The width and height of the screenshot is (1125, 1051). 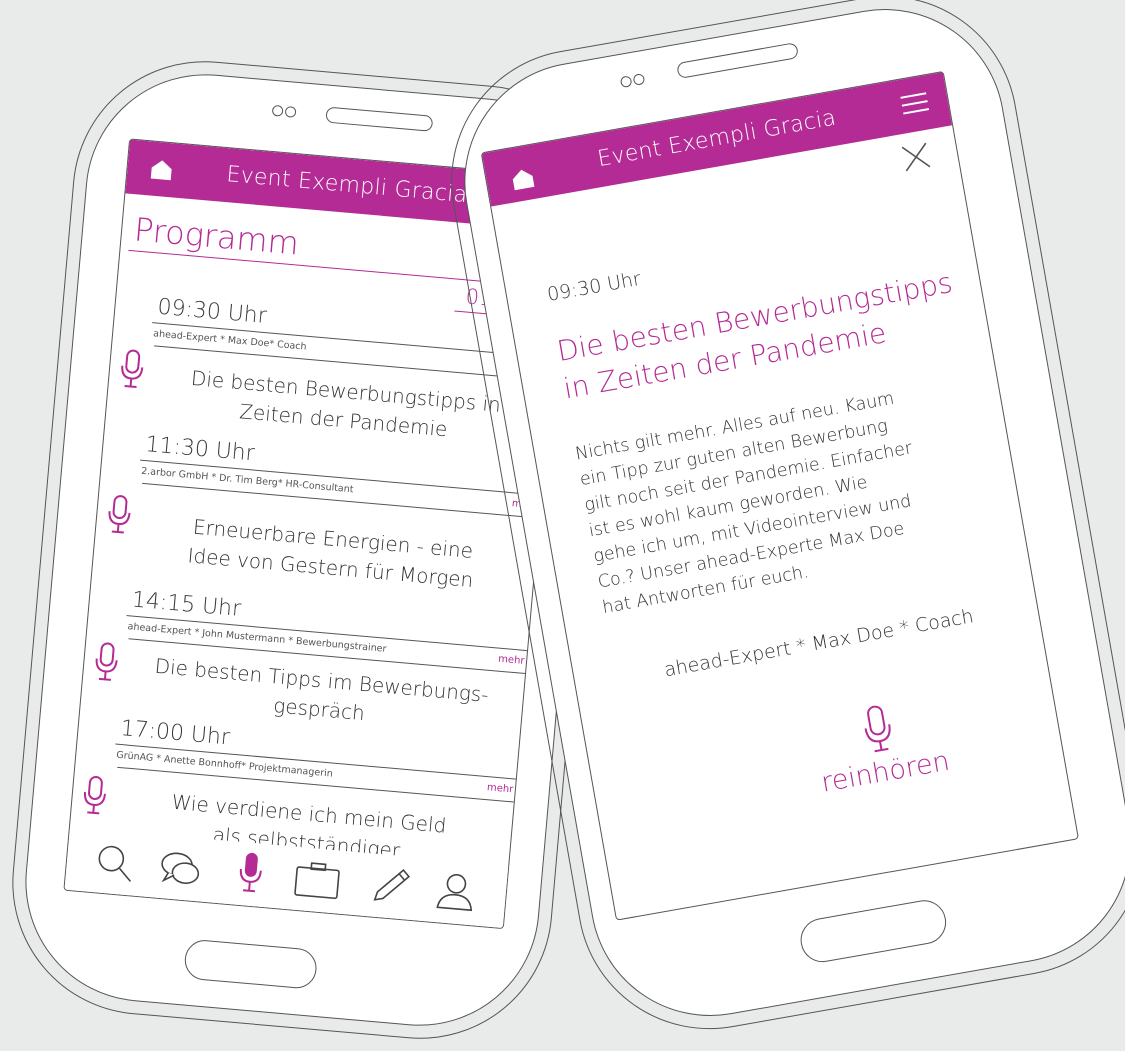 I want to click on nav-notes, so click(x=392, y=887).